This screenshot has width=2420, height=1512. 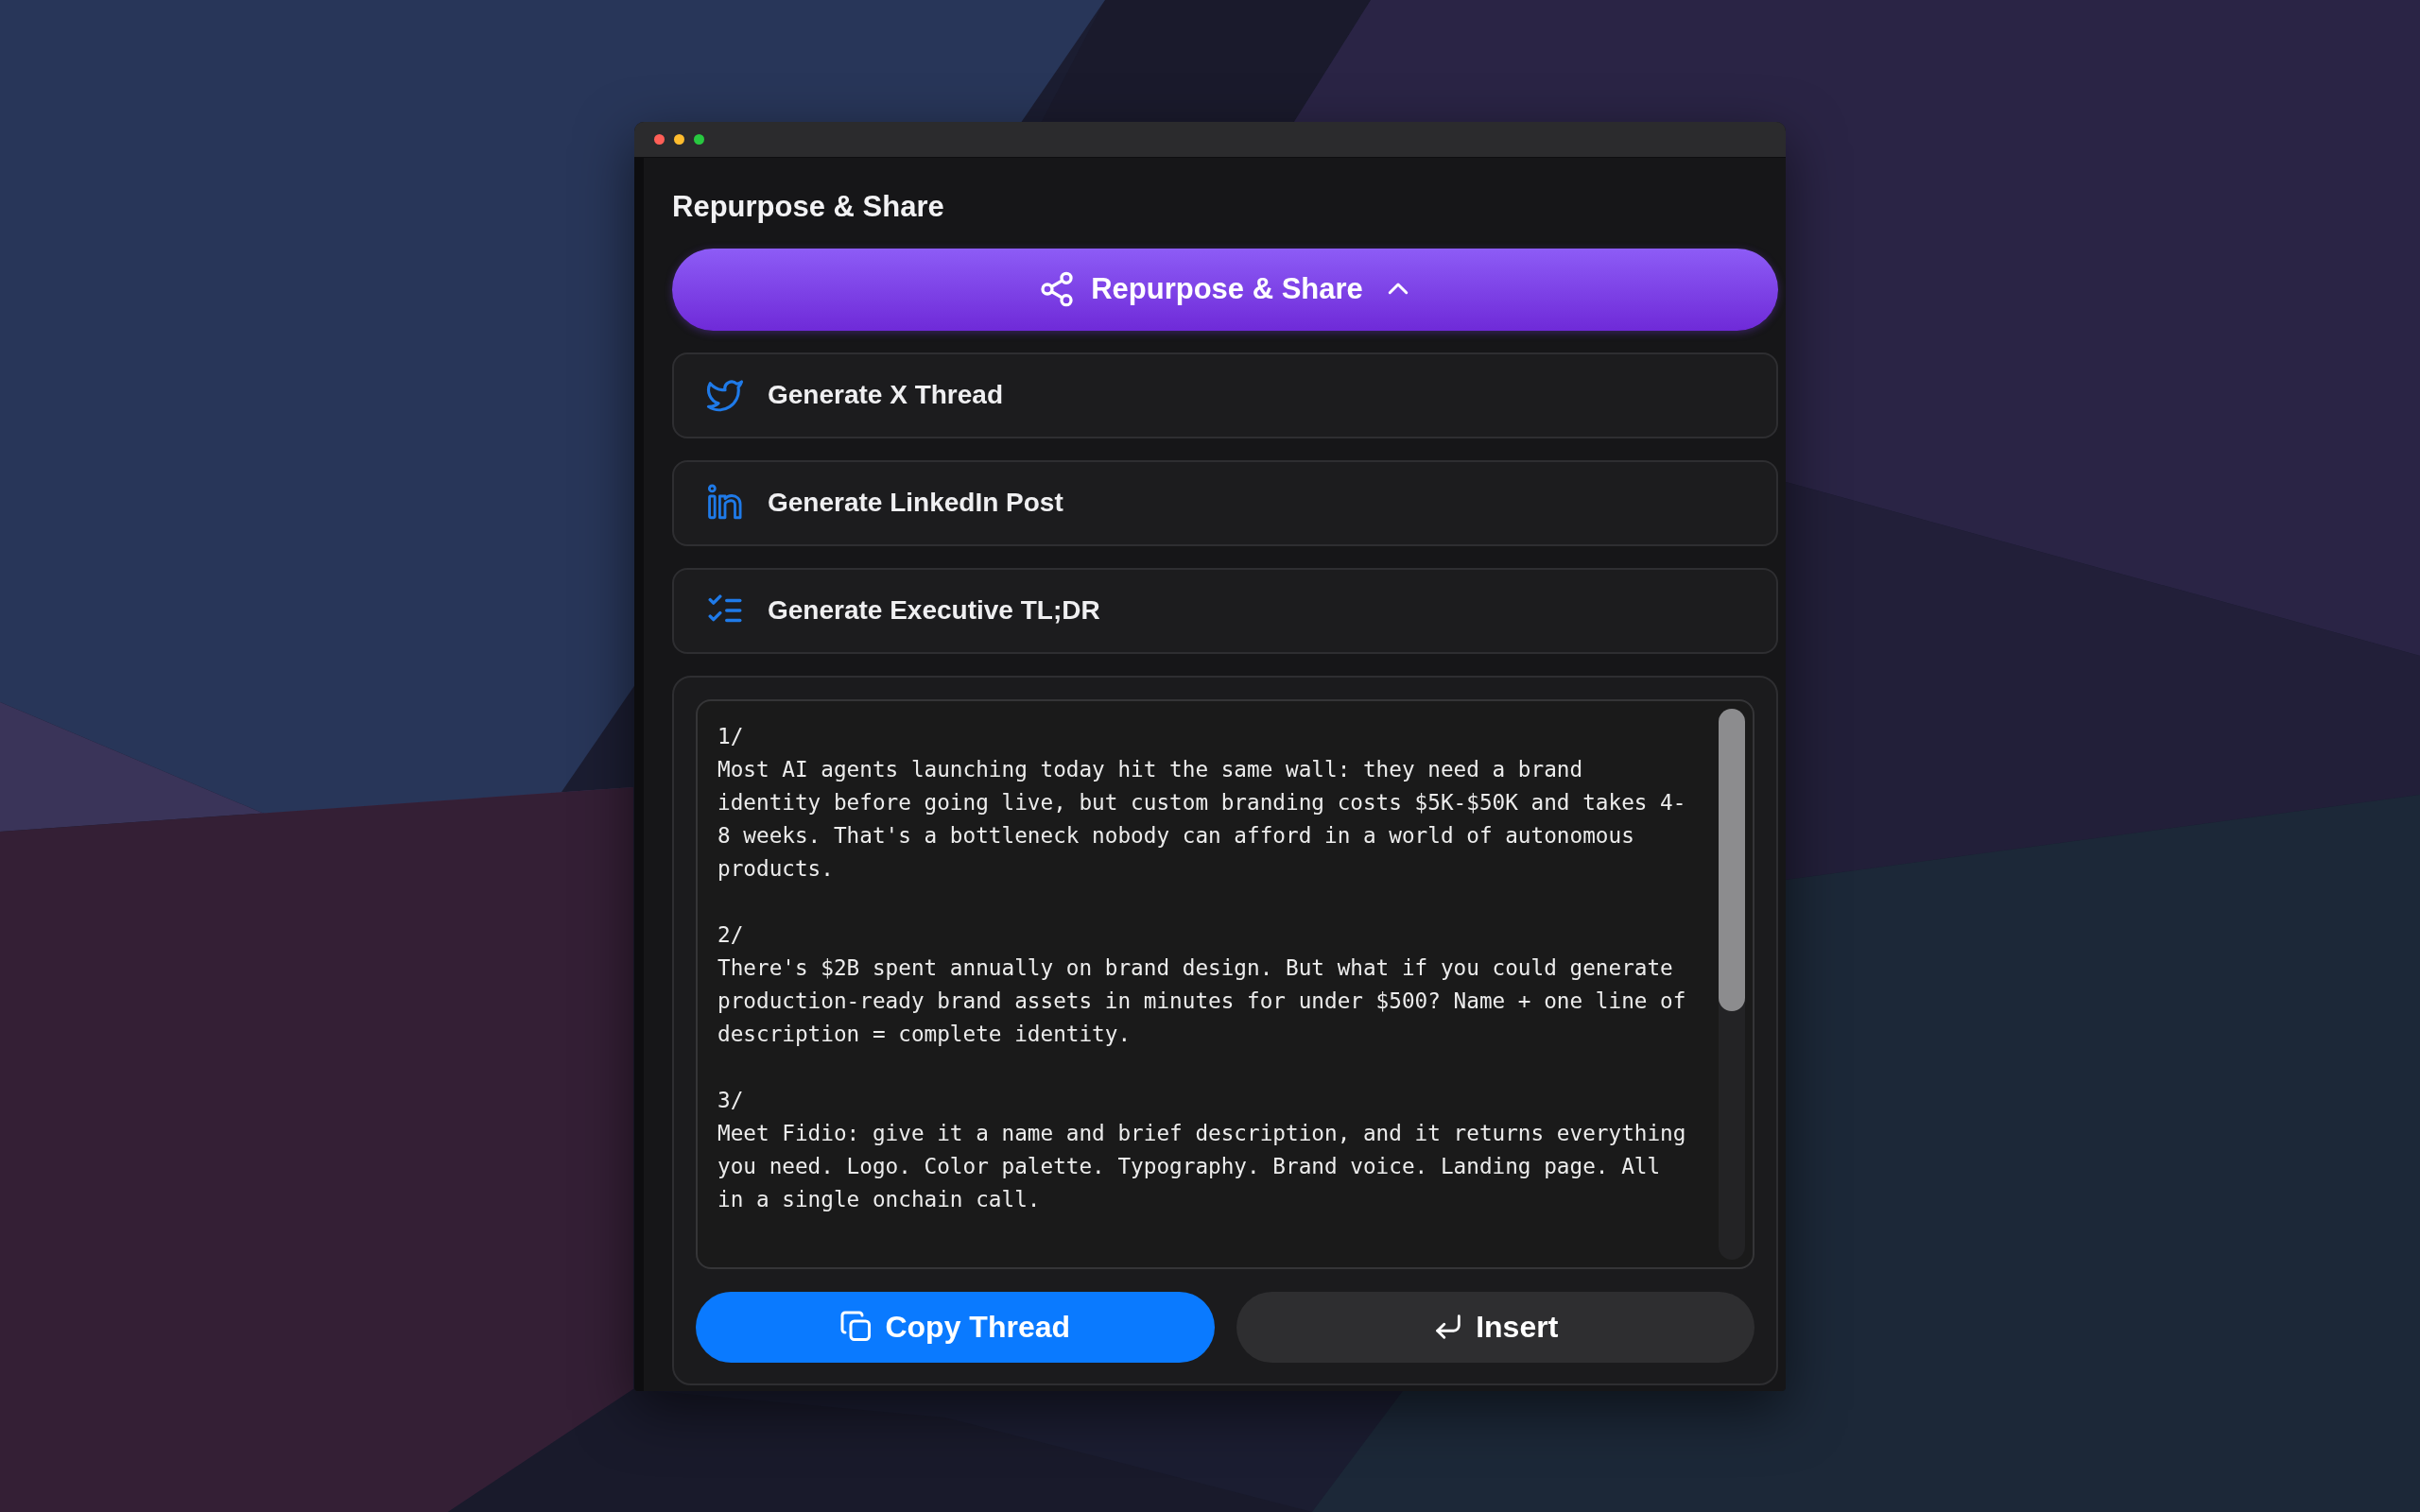 What do you see at coordinates (955, 1327) in the screenshot?
I see `copy-thread-button: Copy Thread` at bounding box center [955, 1327].